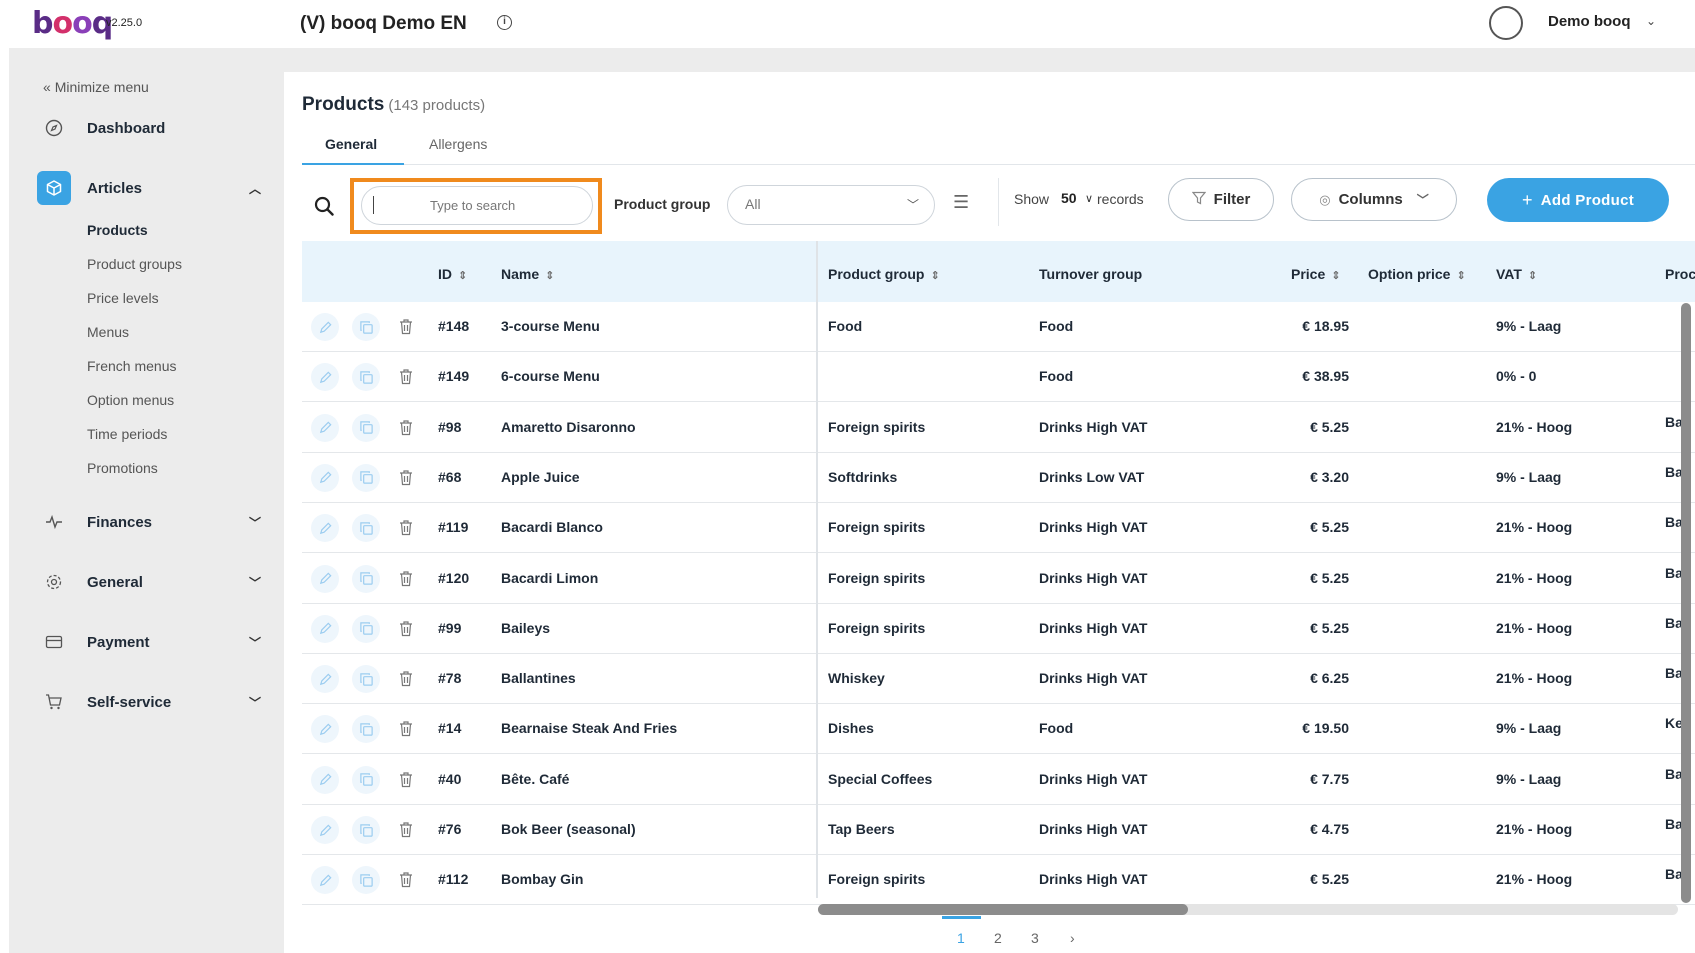 The width and height of the screenshot is (1695, 953). I want to click on filter-button: Filter, so click(1221, 199).